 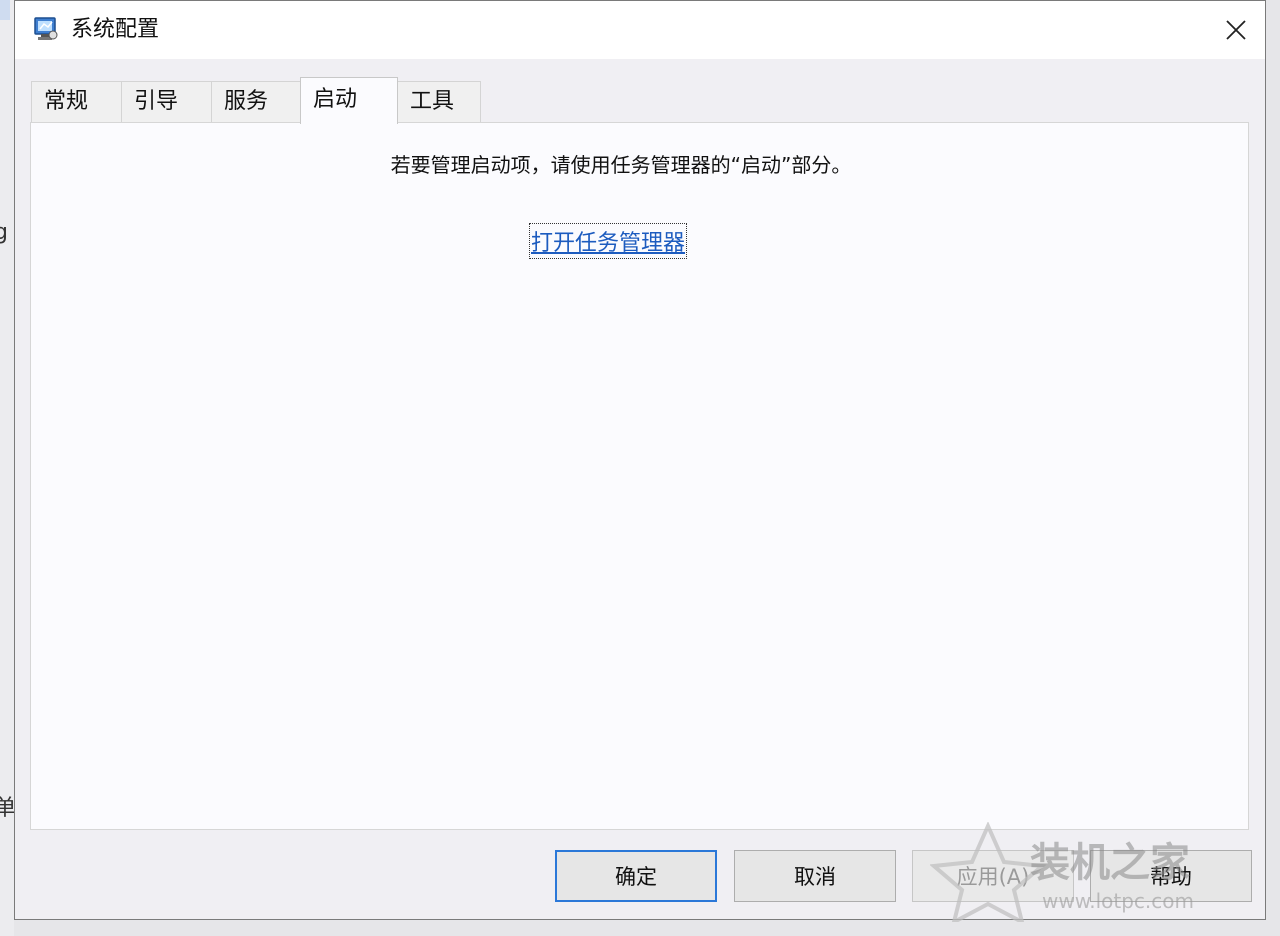 I want to click on window-title: 系统配置, so click(x=115, y=29).